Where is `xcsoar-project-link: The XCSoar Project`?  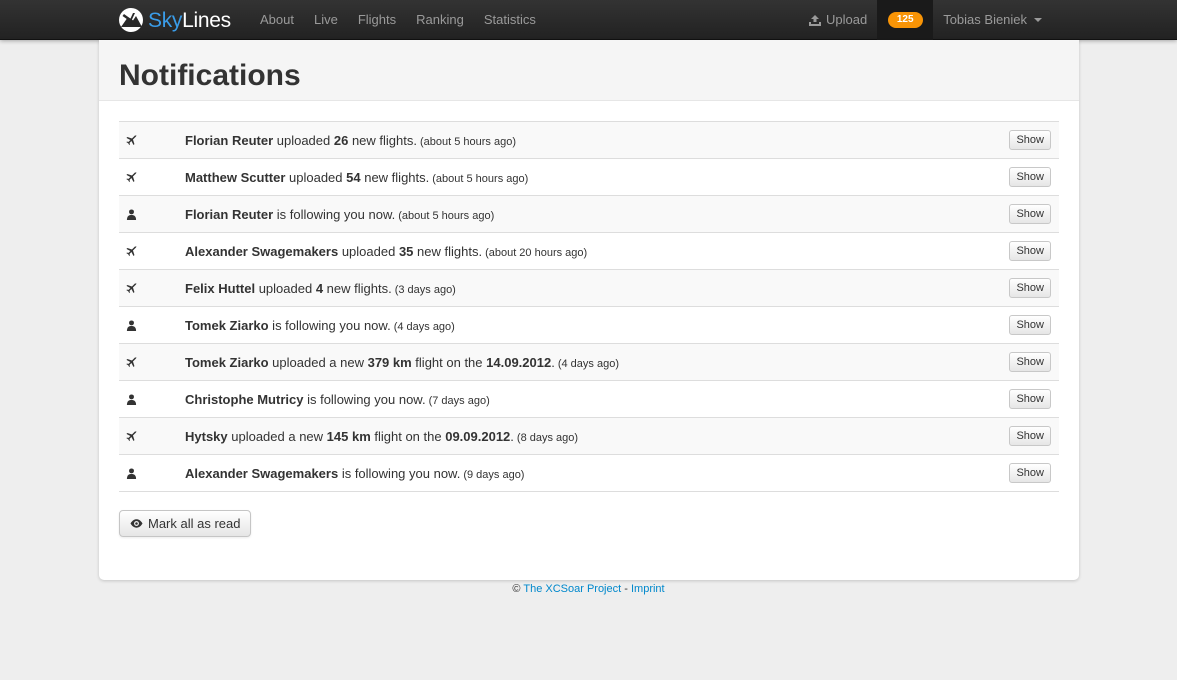
xcsoar-project-link: The XCSoar Project is located at coordinates (572, 589).